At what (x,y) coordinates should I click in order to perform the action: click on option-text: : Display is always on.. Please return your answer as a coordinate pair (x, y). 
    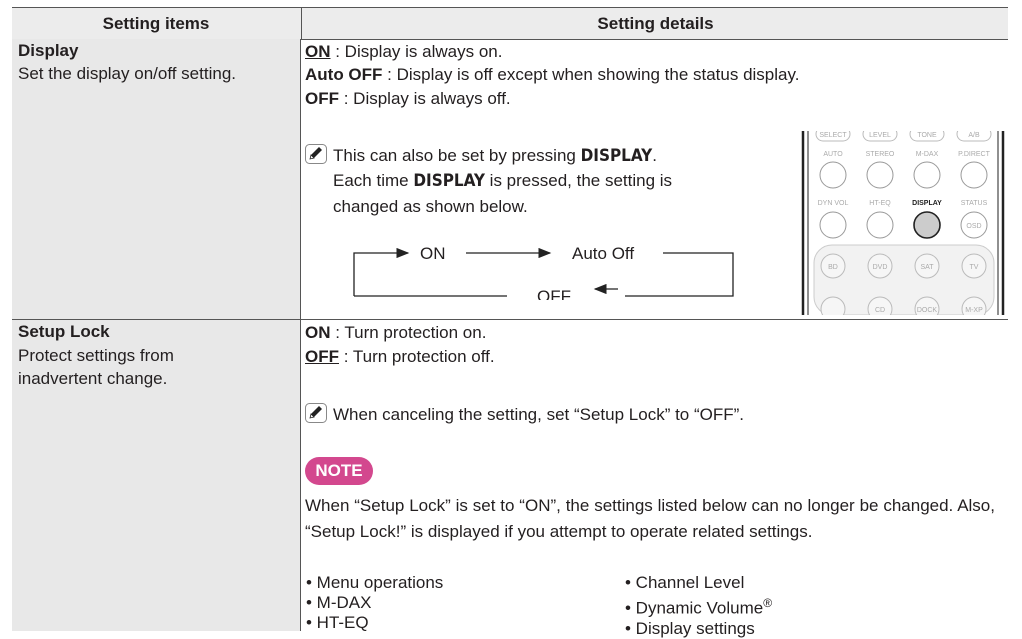
    Looking at the image, I should click on (416, 51).